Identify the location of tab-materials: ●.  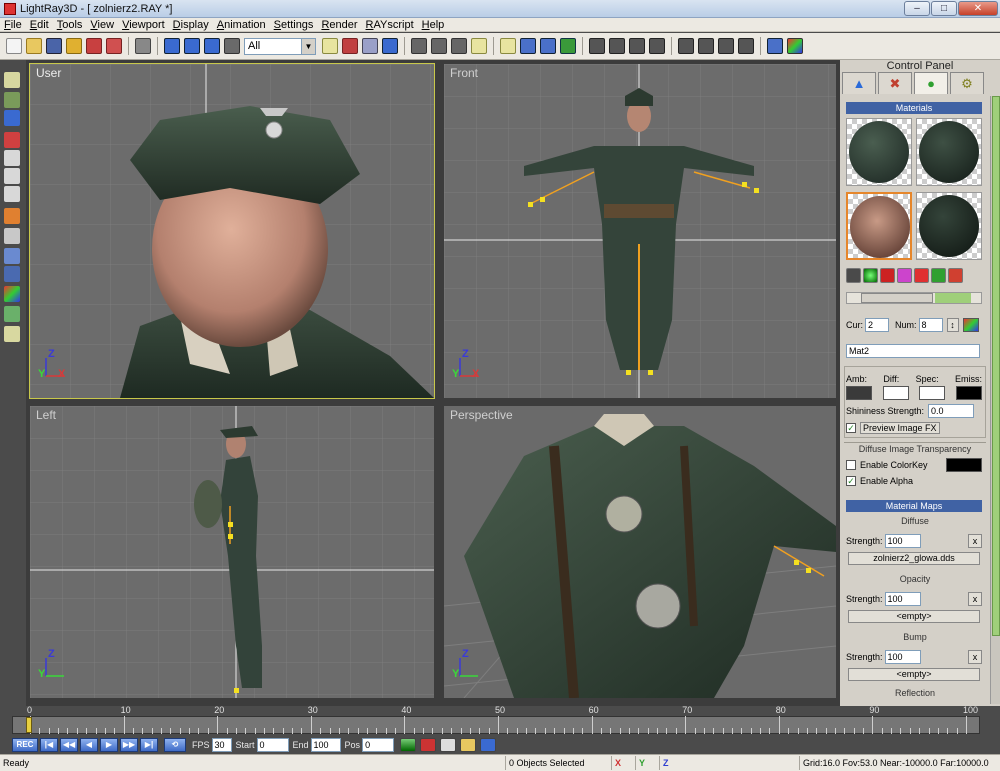
(931, 83).